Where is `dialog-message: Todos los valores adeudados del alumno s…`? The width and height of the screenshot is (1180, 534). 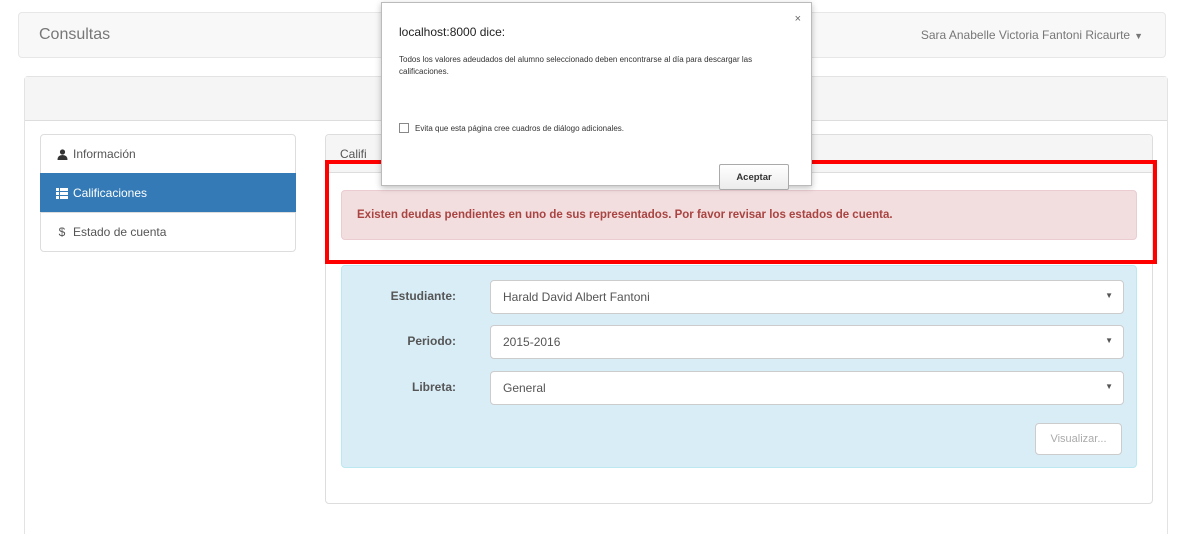 dialog-message: Todos los valores adeudados del alumno s… is located at coordinates (576, 65).